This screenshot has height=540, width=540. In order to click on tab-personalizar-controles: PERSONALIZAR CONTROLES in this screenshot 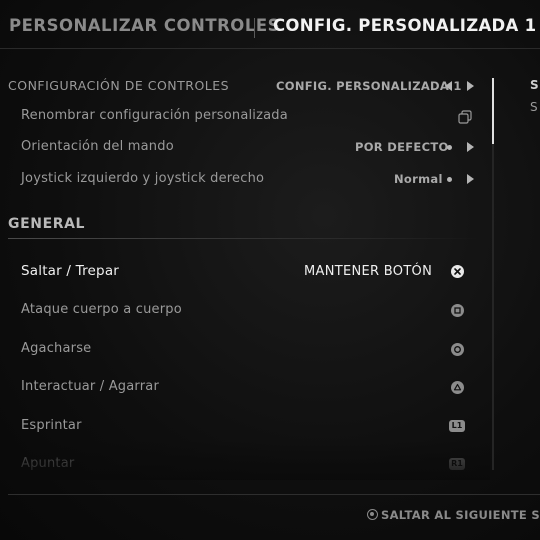, I will do `click(144, 25)`.